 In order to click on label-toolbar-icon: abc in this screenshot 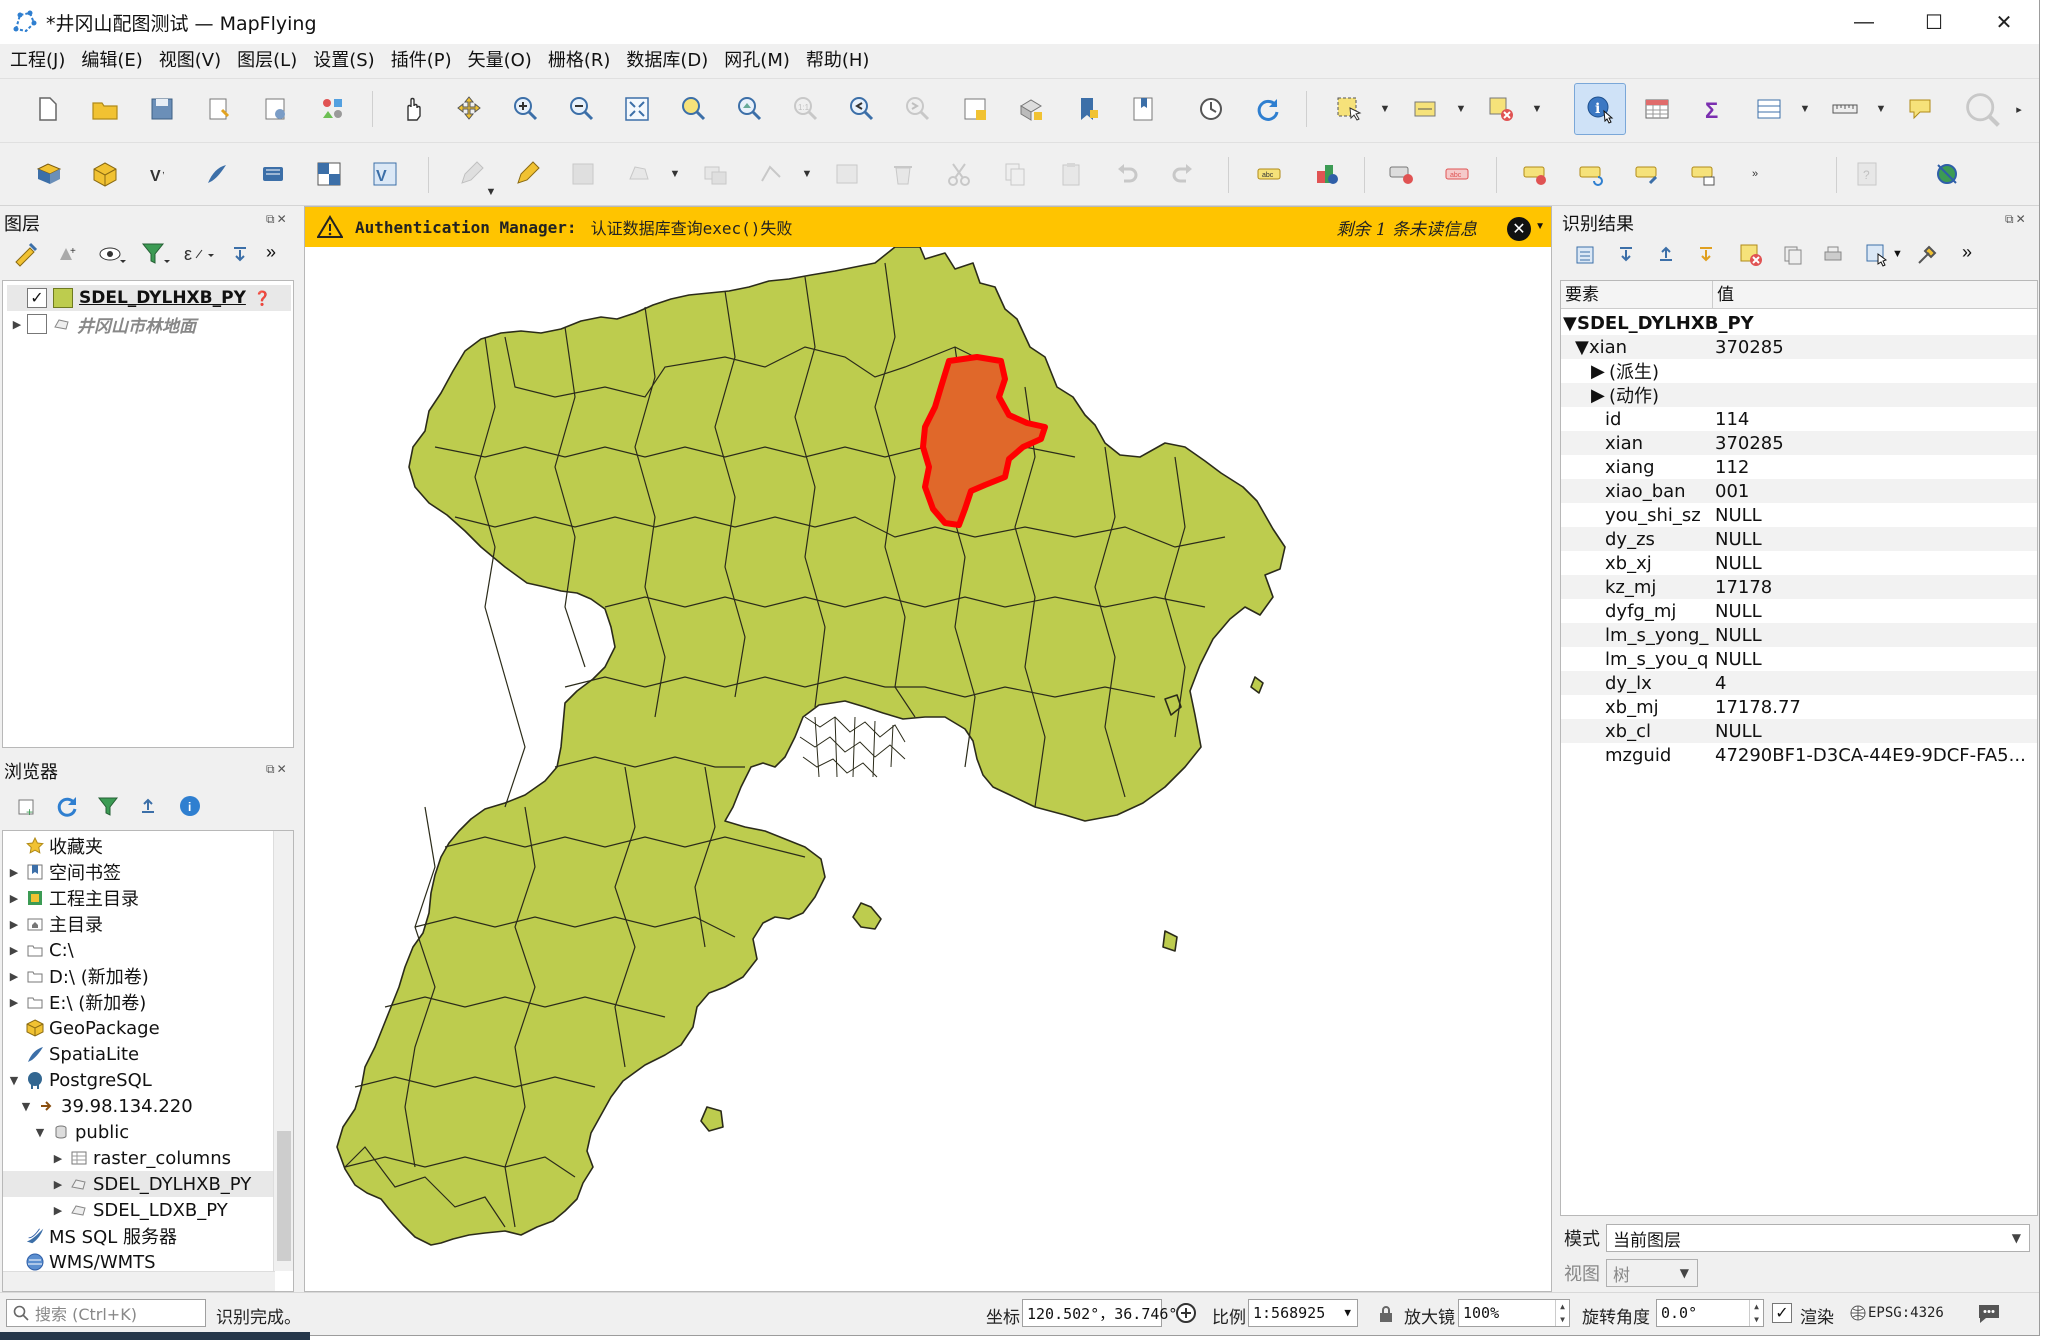, I will do `click(1269, 174)`.